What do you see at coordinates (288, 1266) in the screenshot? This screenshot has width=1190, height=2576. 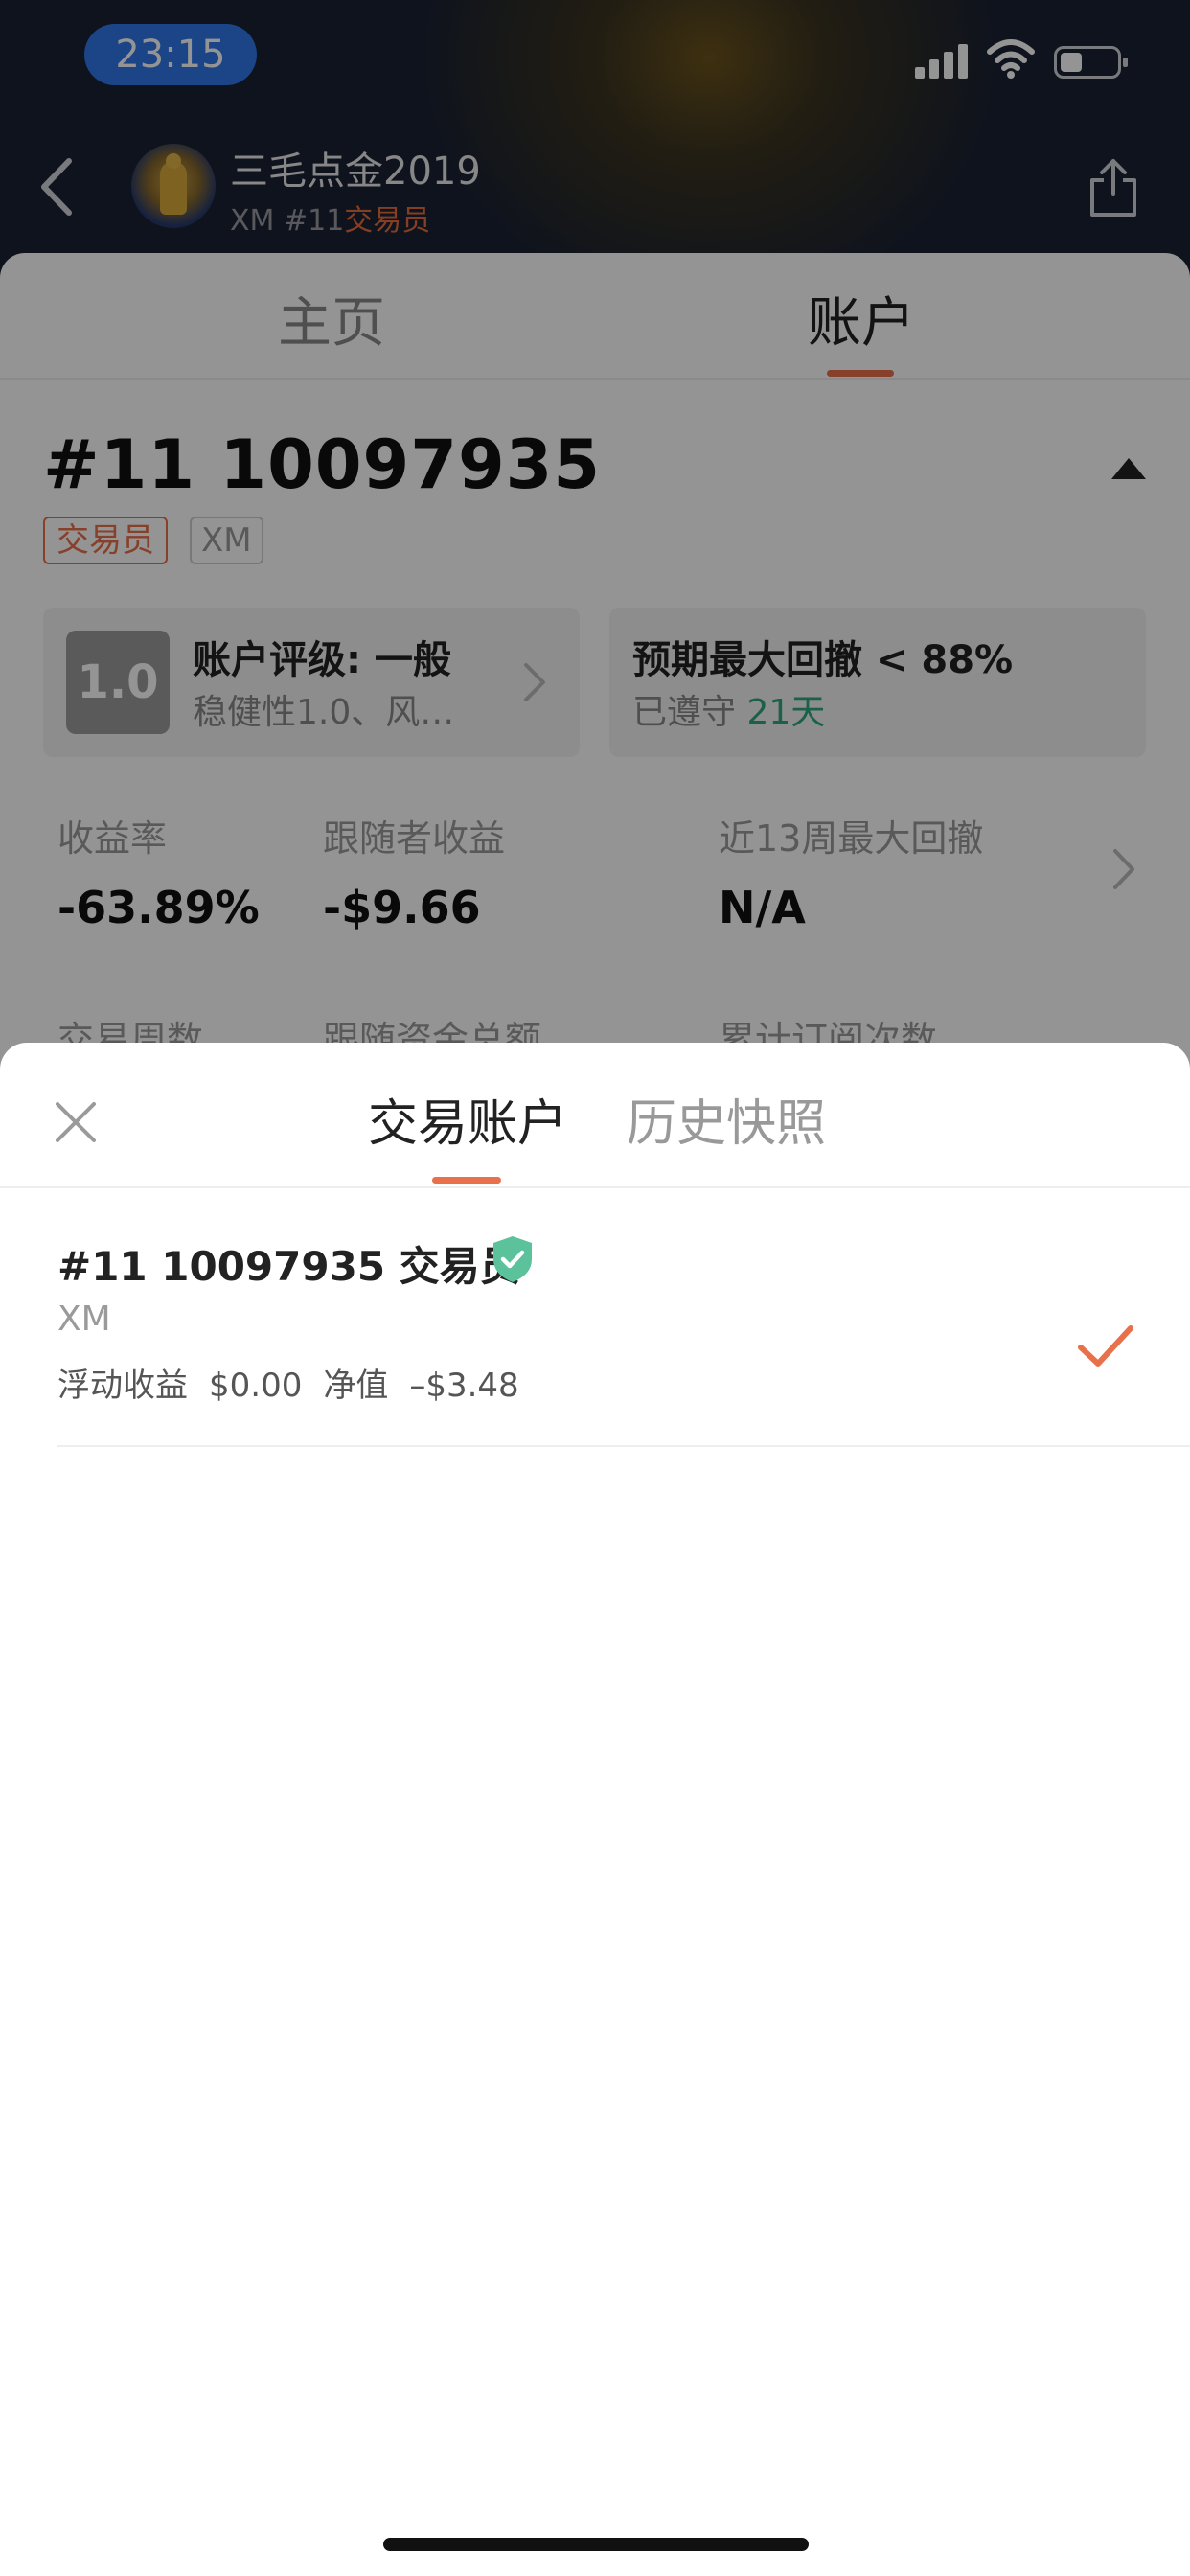 I see `account-item-title: #11 10097935 交易员` at bounding box center [288, 1266].